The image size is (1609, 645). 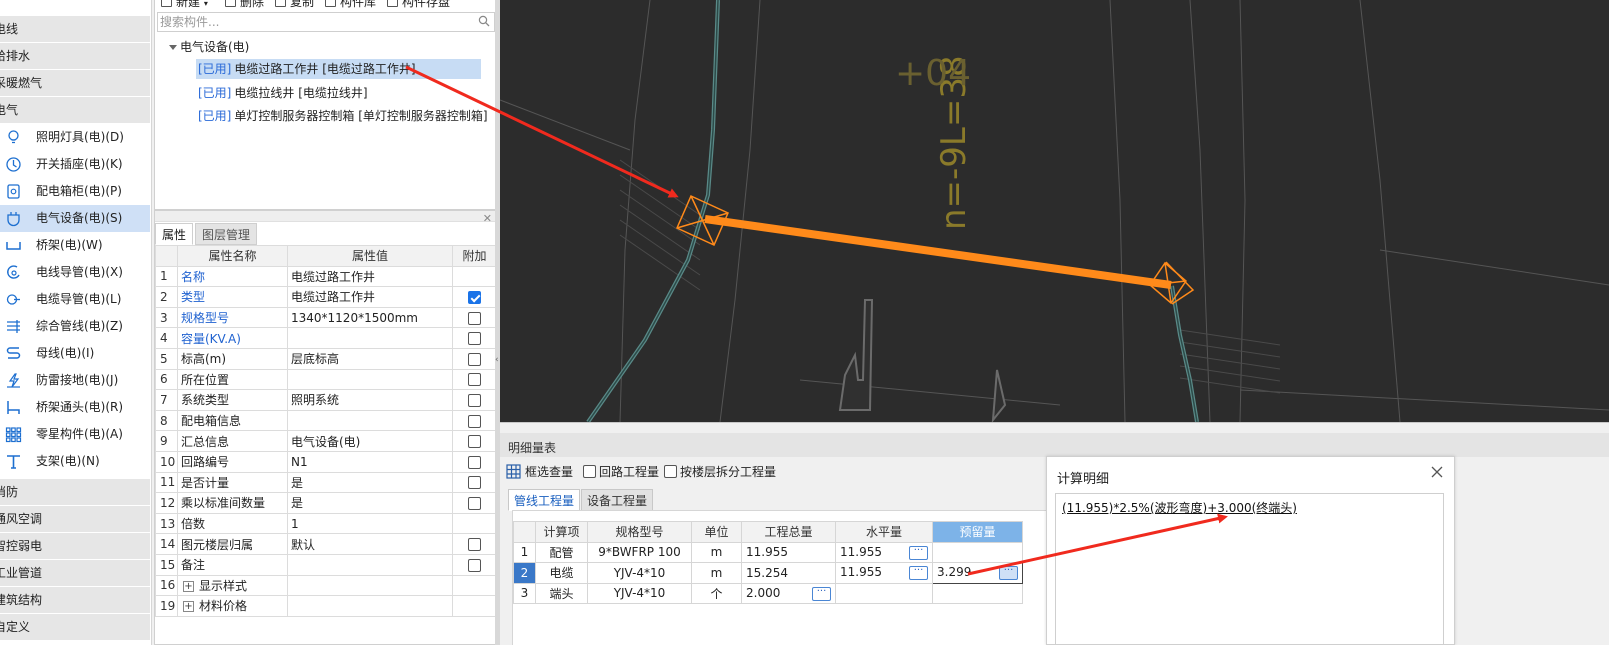 What do you see at coordinates (1437, 472) in the screenshot?
I see `close-icon` at bounding box center [1437, 472].